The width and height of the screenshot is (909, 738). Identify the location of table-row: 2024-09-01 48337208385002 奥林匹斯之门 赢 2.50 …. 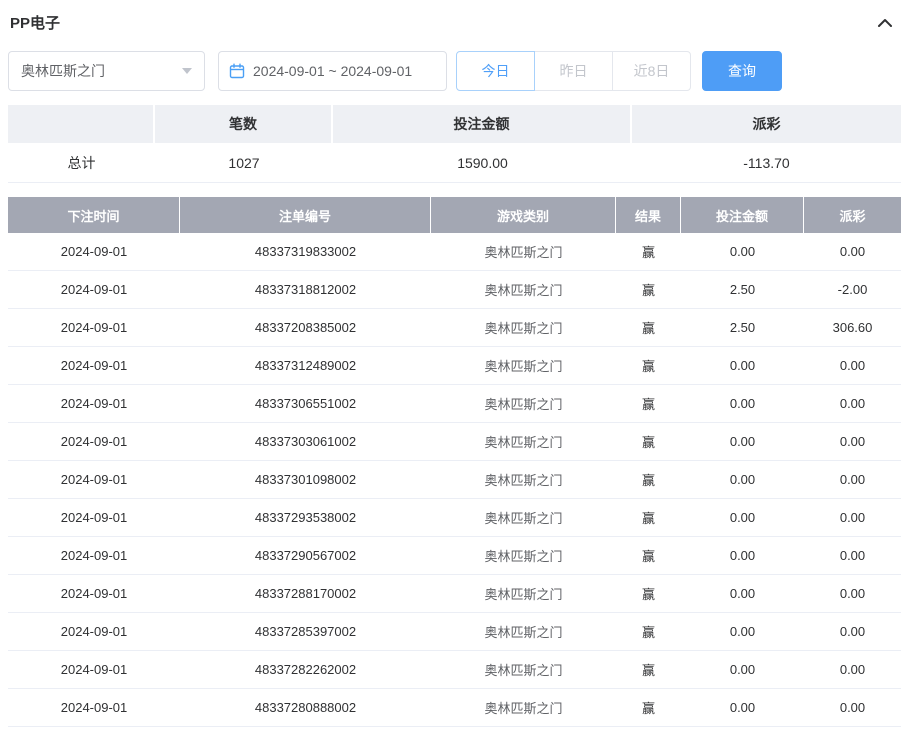
(454, 328).